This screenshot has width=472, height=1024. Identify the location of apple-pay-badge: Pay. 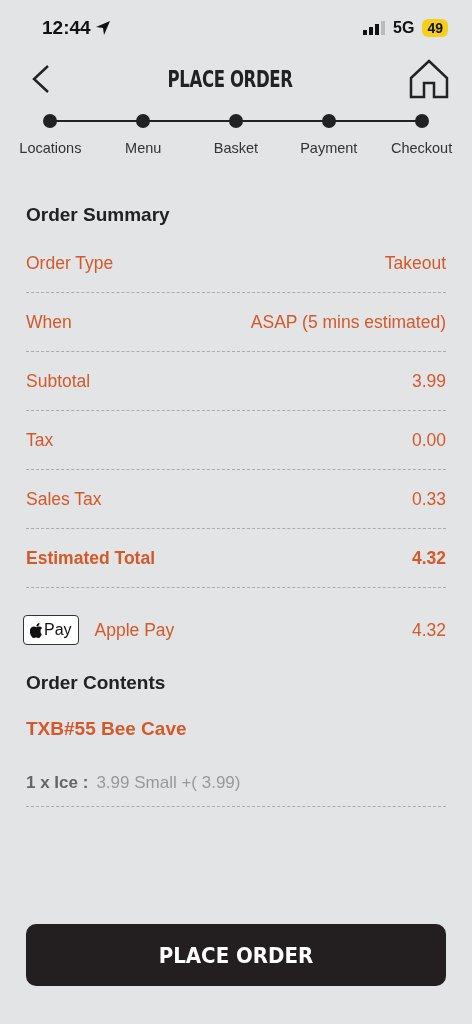
(51, 630).